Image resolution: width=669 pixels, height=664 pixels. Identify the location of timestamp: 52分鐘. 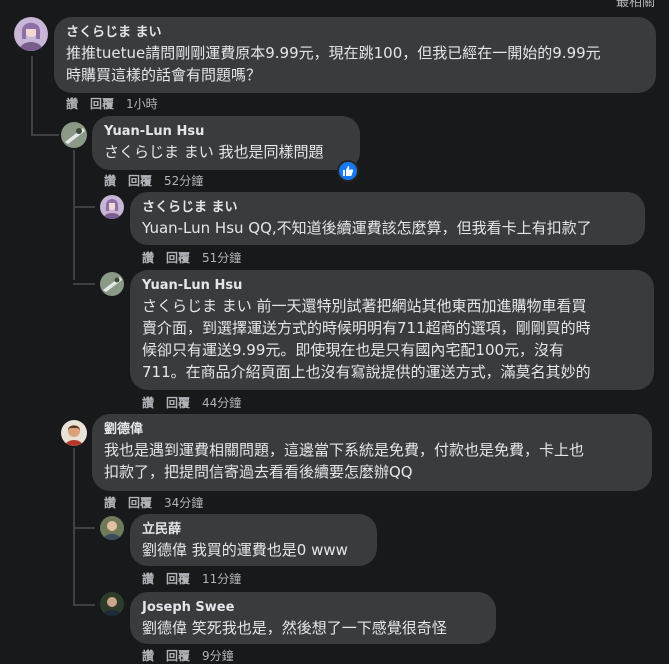
(183, 181).